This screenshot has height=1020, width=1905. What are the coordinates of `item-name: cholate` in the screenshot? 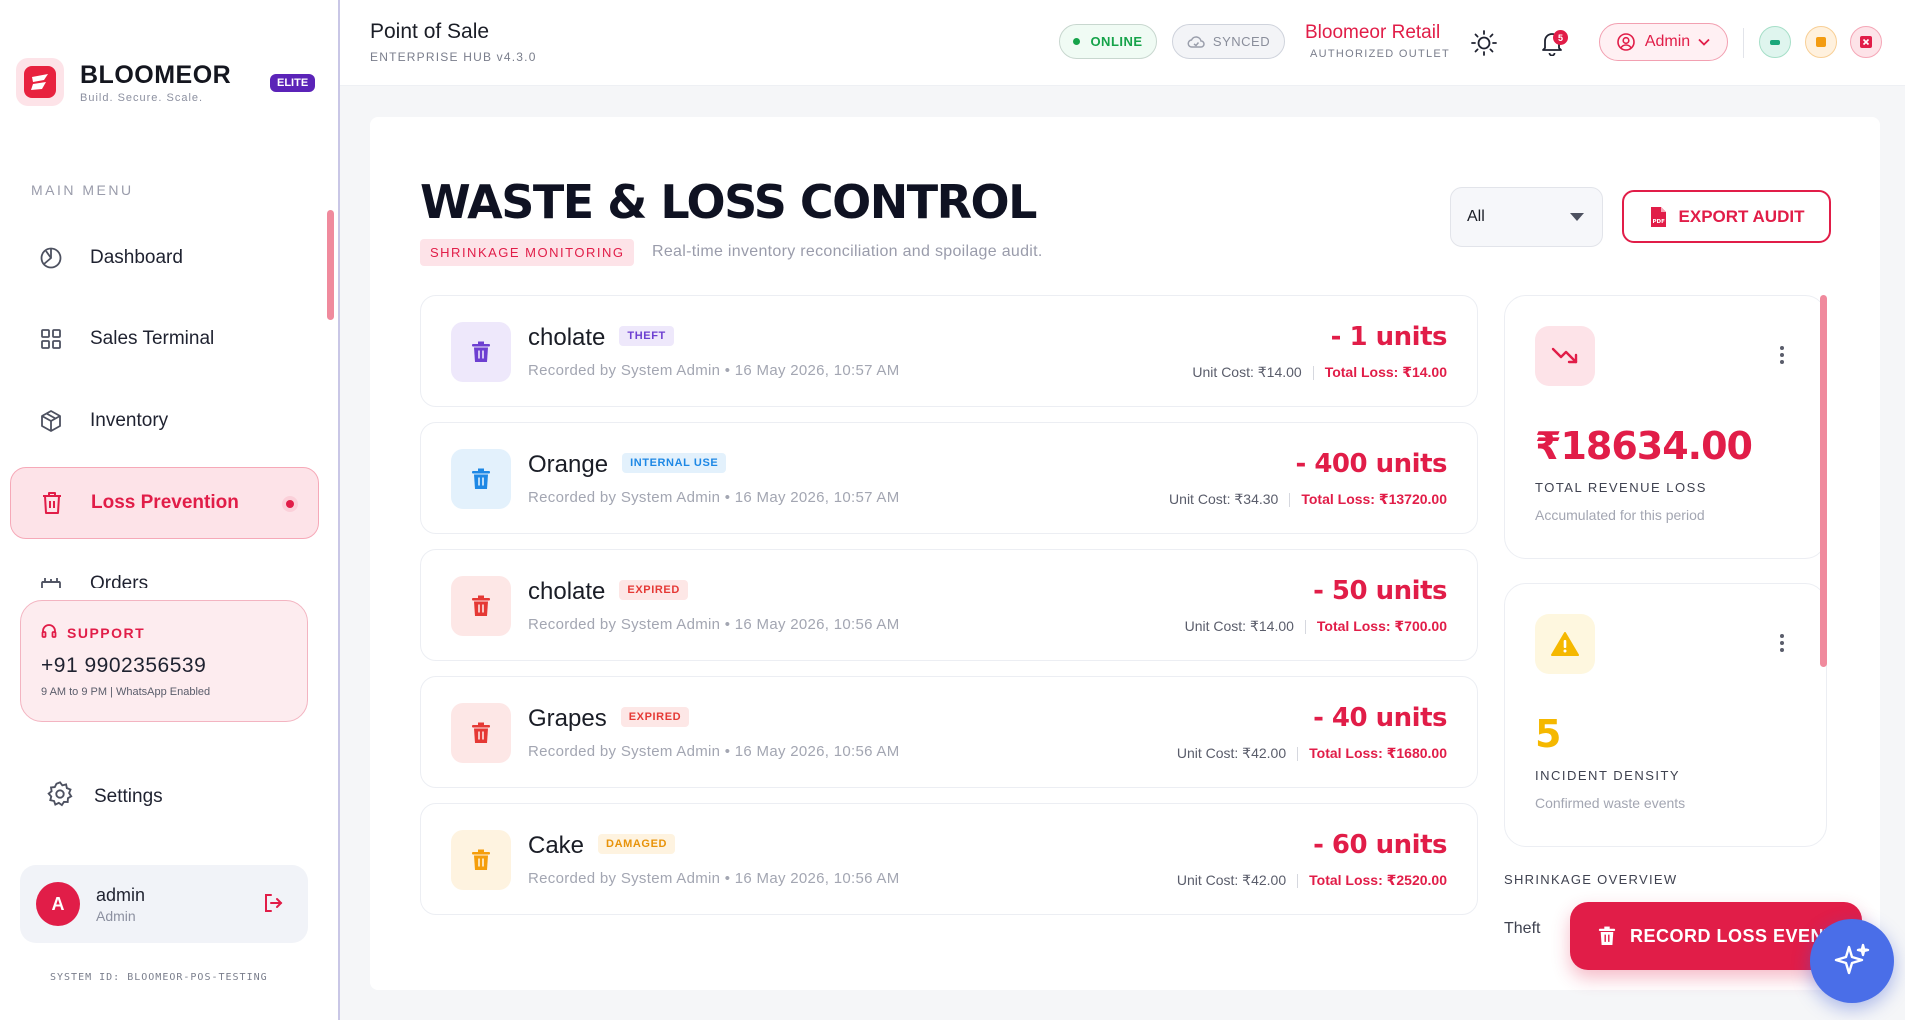 It's located at (567, 337).